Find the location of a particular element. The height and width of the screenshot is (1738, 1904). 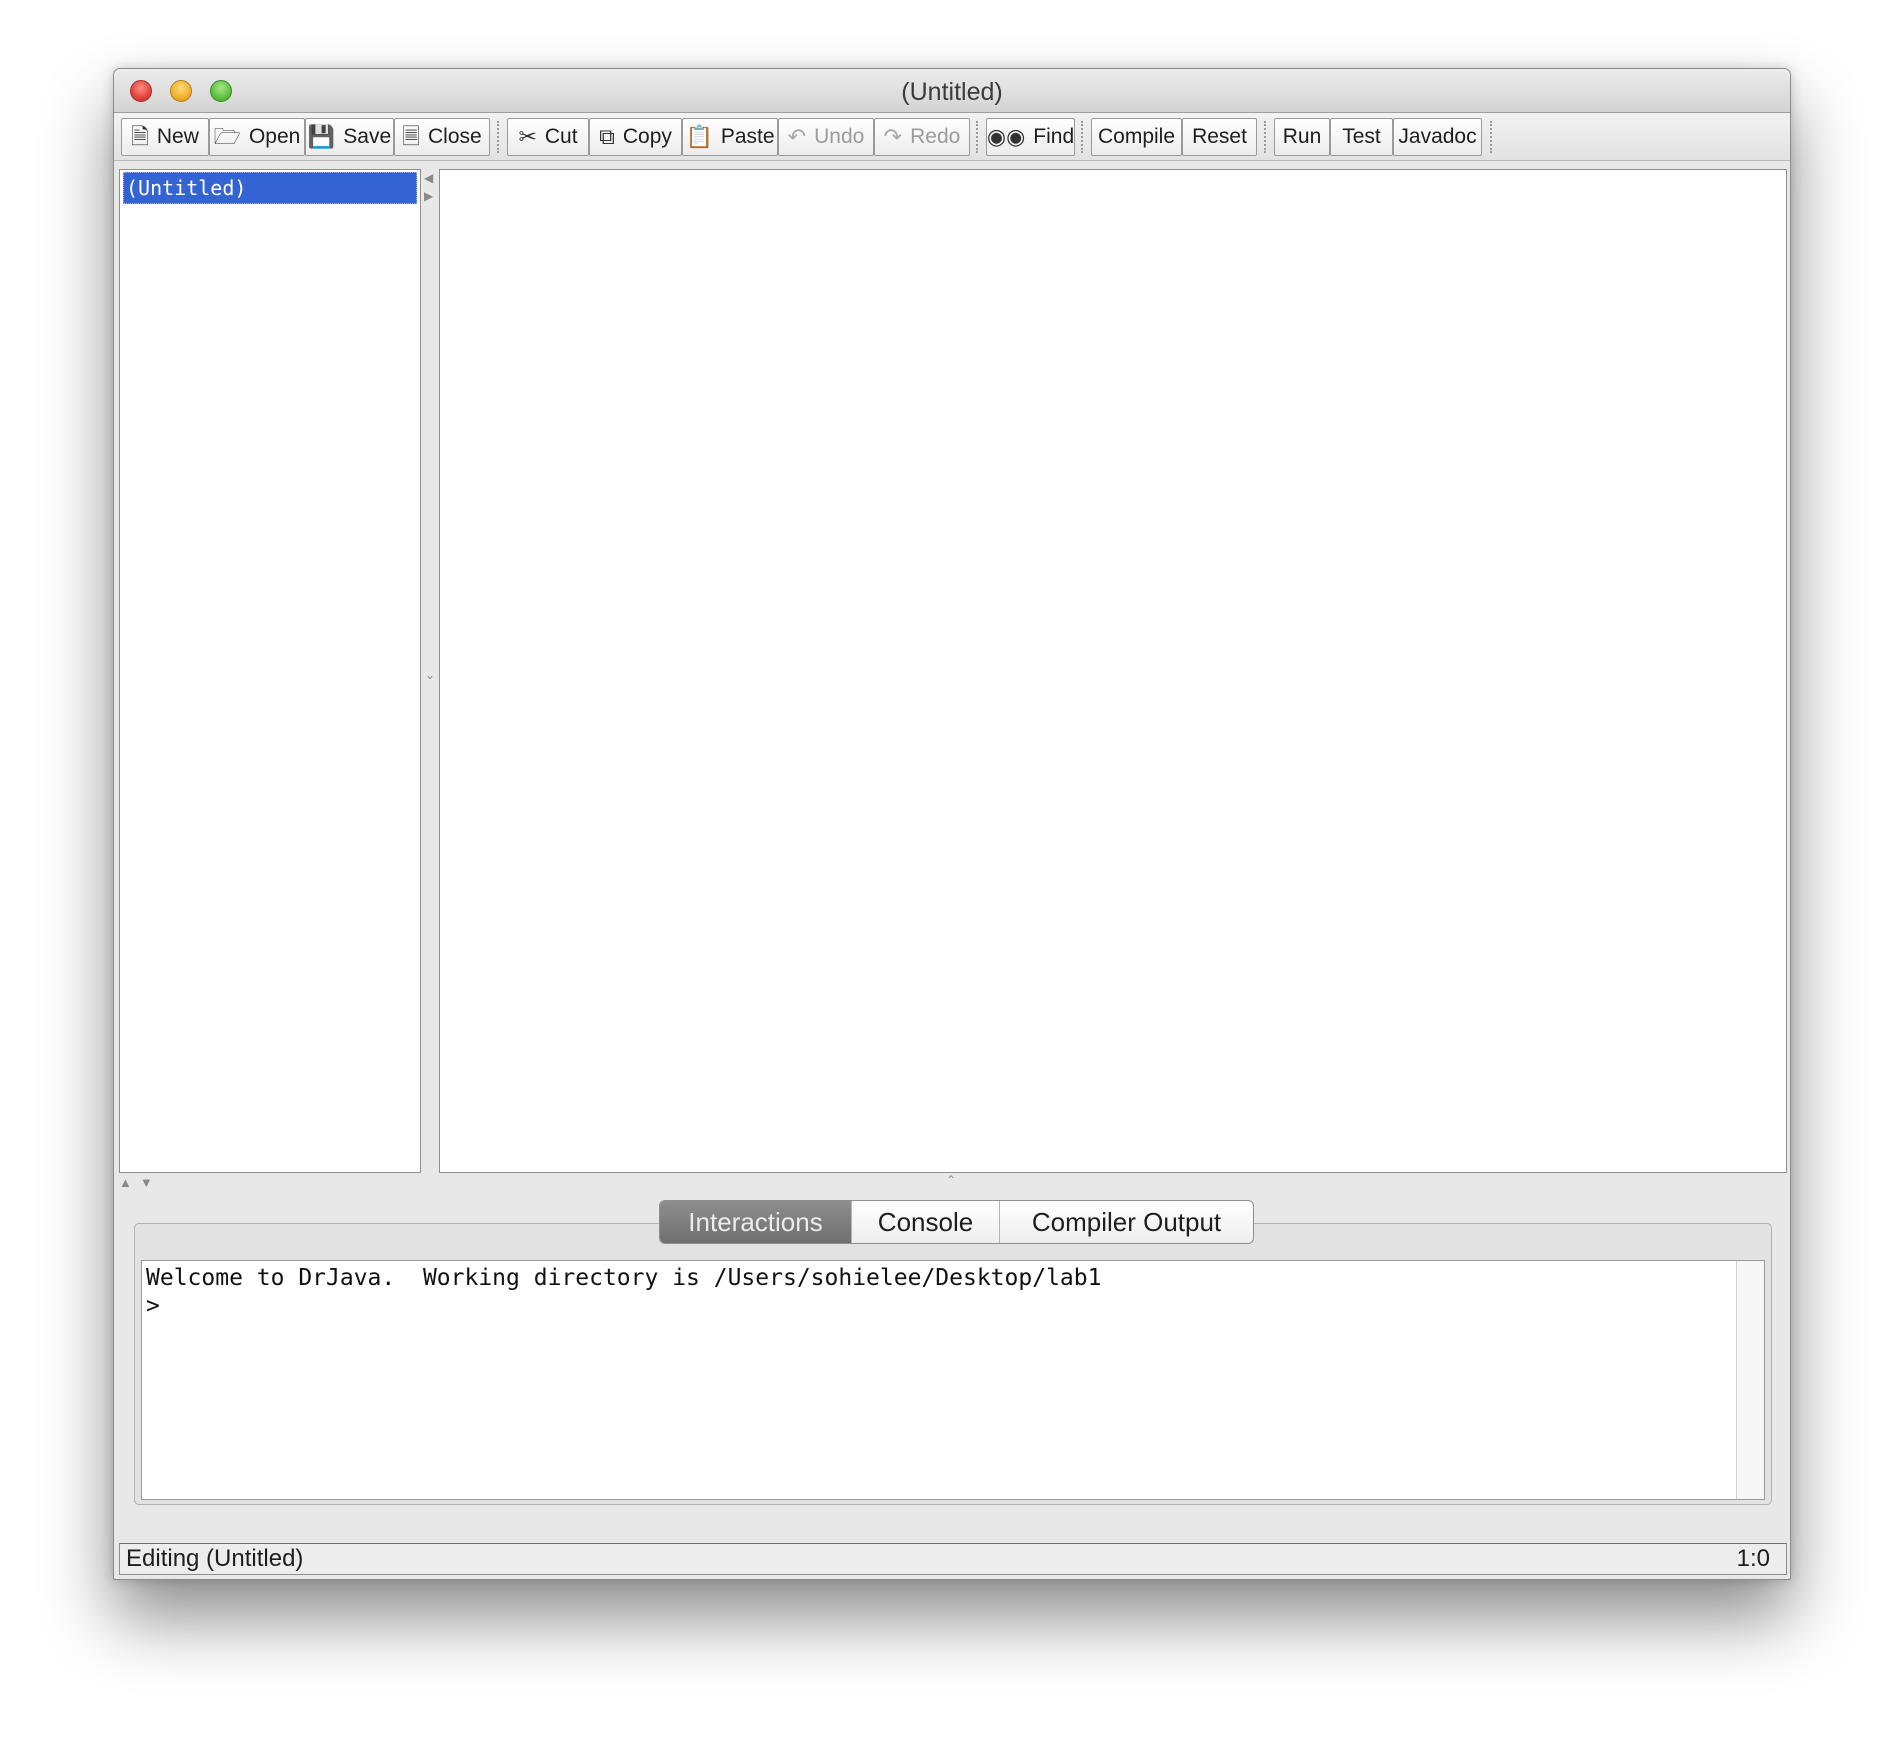

bottom-tab-bar: Interactions Console Compiler Output is located at coordinates (956, 1222).